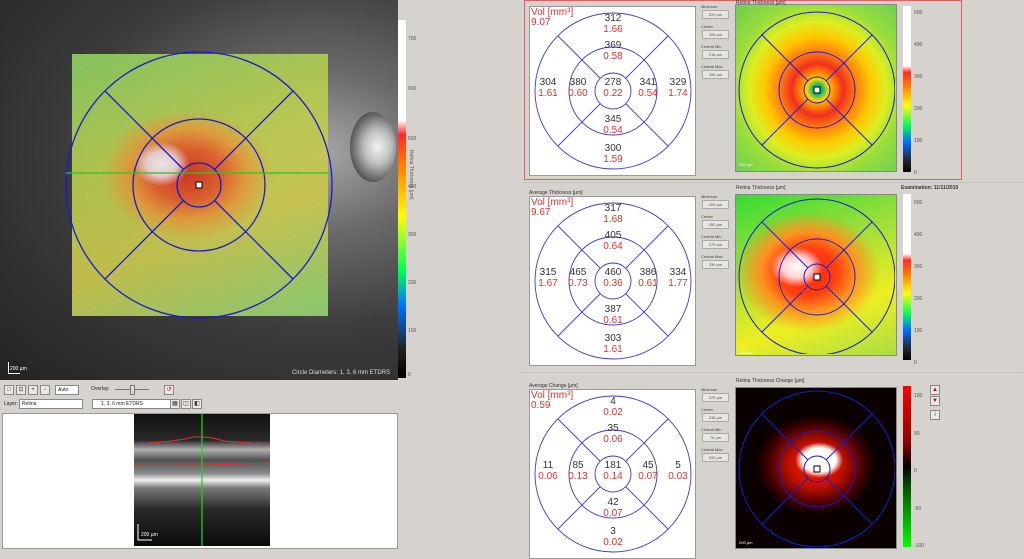  What do you see at coordinates (45, 390) in the screenshot?
I see `zoom-out-icon: −` at bounding box center [45, 390].